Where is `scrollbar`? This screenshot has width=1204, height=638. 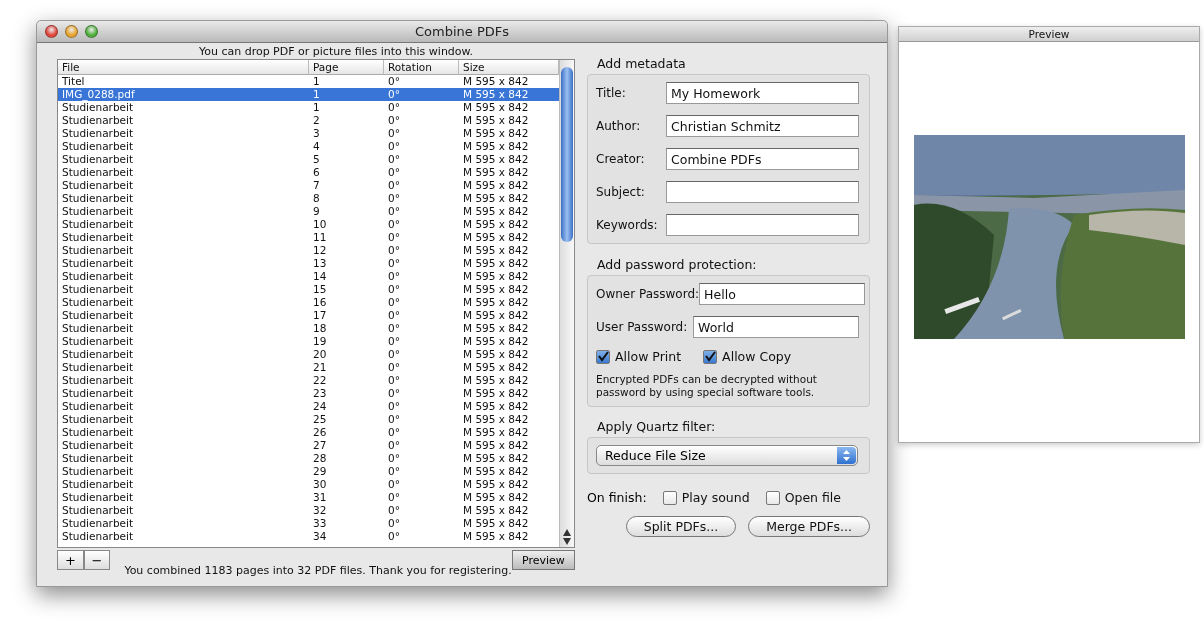
scrollbar is located at coordinates (566, 303).